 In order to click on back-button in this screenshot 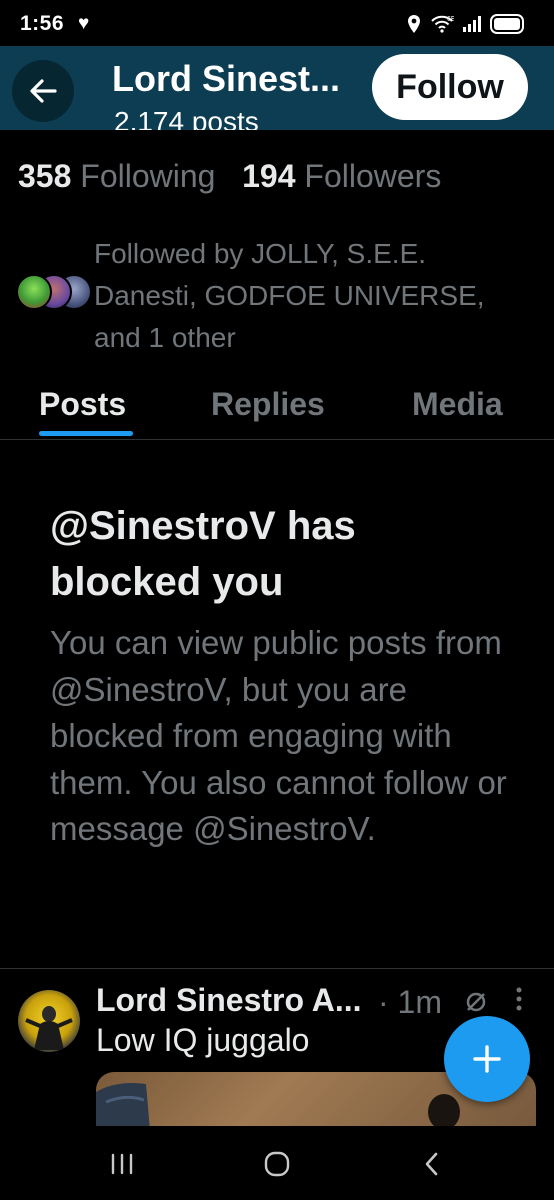, I will do `click(43, 91)`.